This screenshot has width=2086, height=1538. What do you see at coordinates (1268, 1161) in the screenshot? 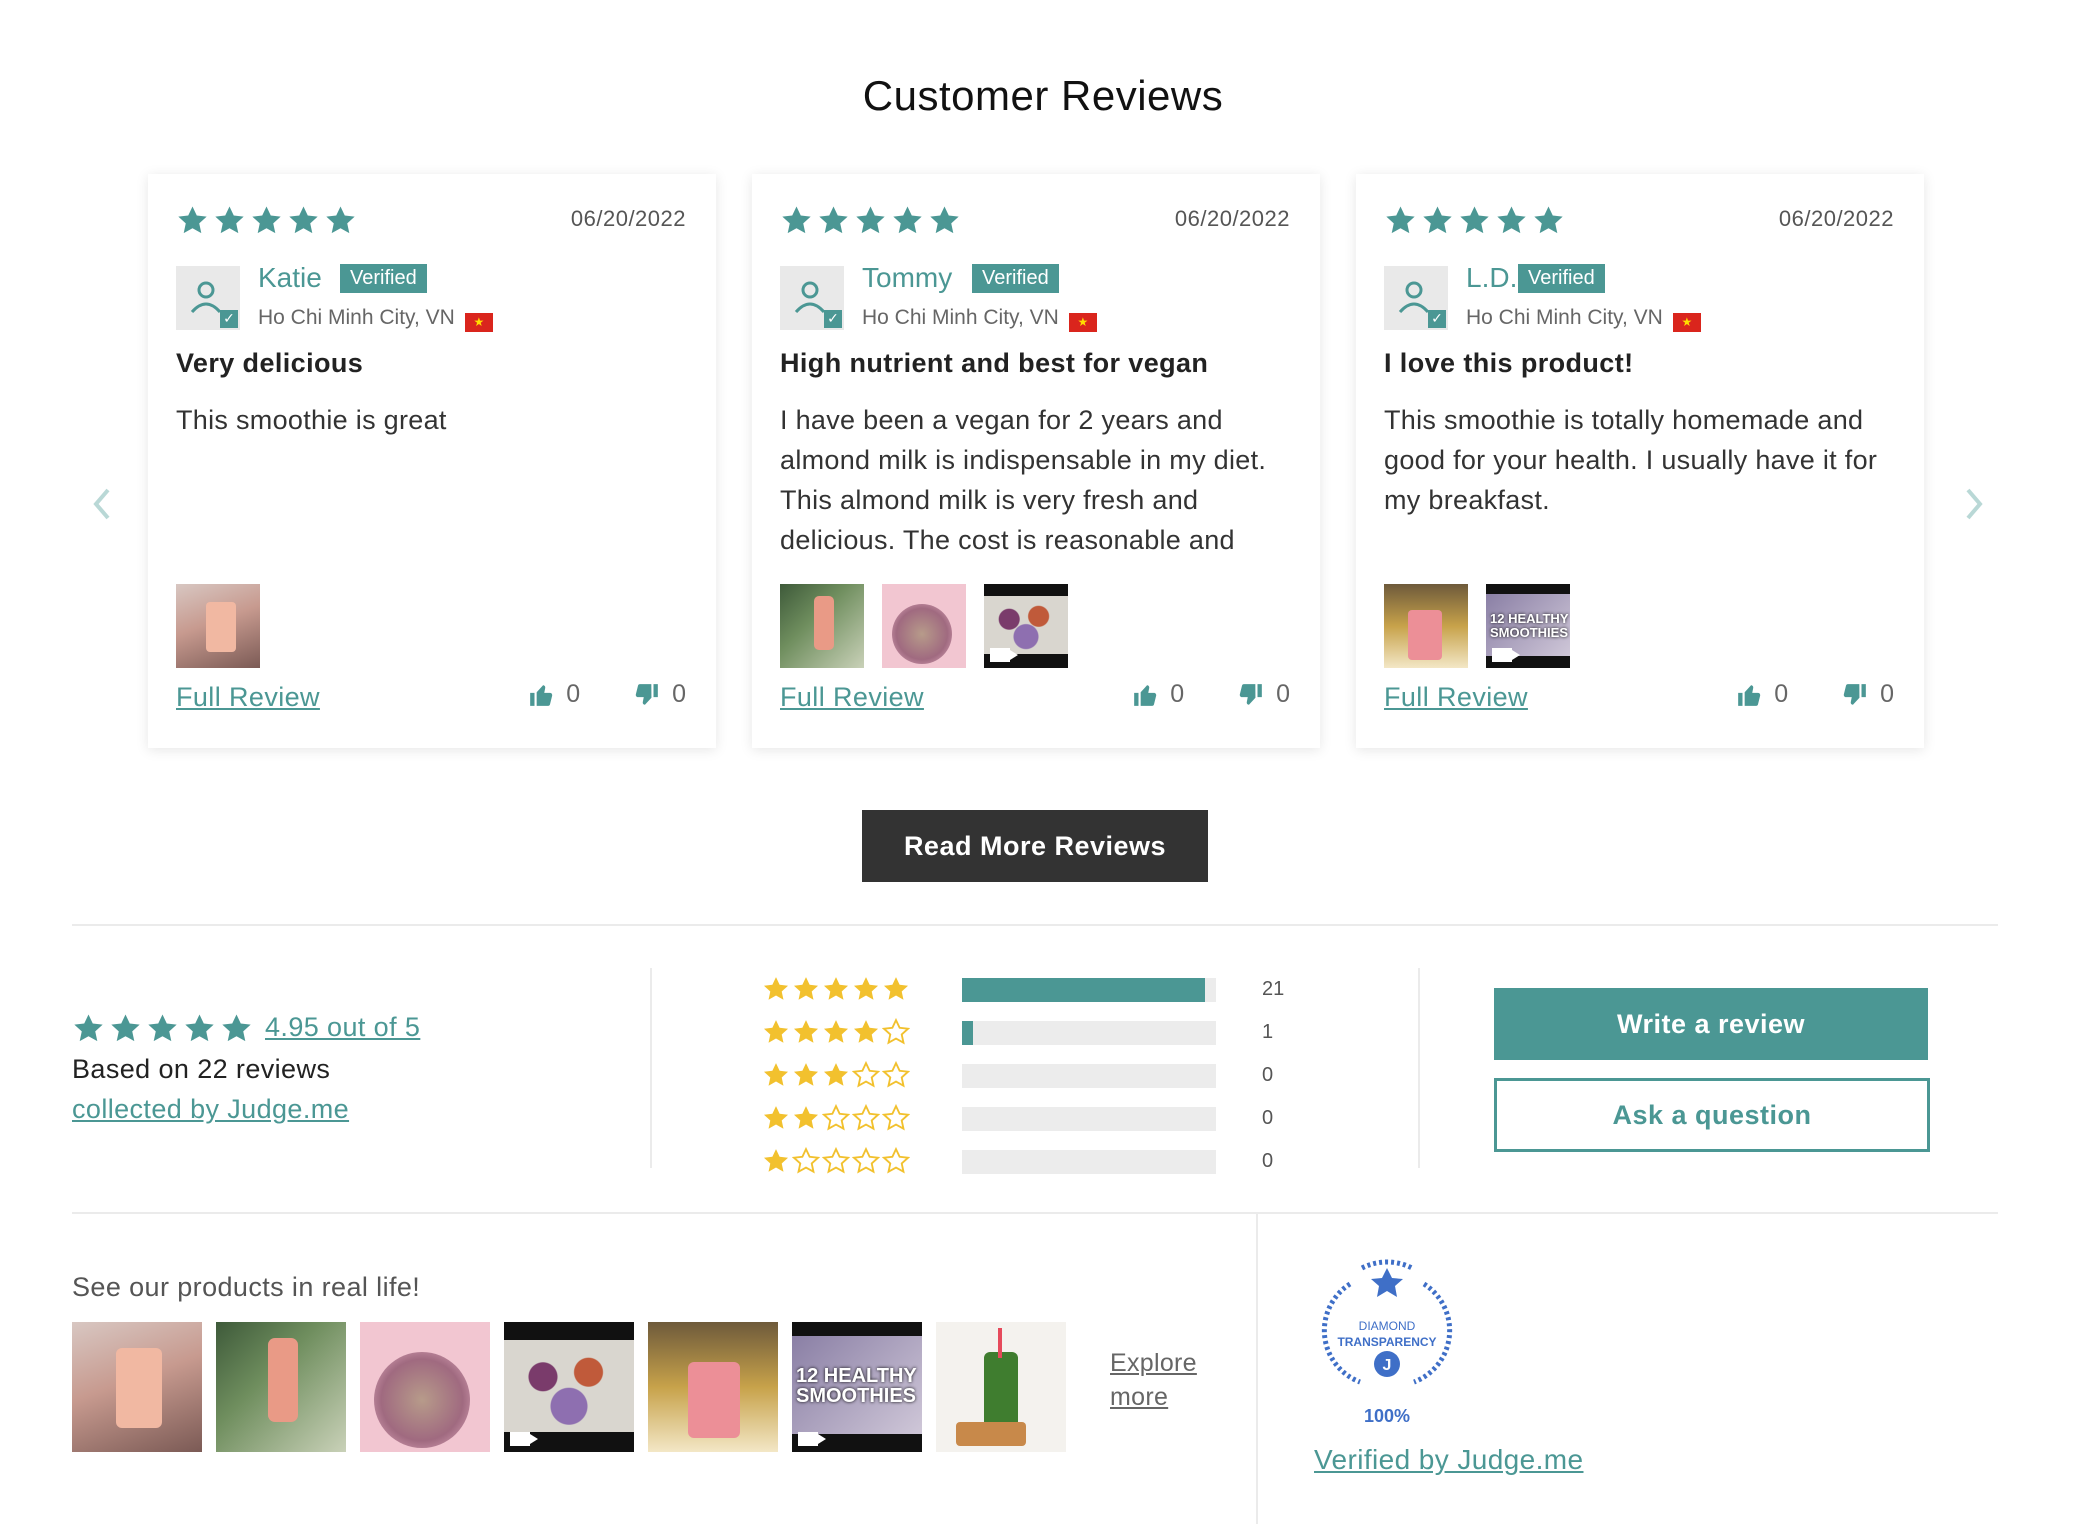
I see `histogram-count: 0` at bounding box center [1268, 1161].